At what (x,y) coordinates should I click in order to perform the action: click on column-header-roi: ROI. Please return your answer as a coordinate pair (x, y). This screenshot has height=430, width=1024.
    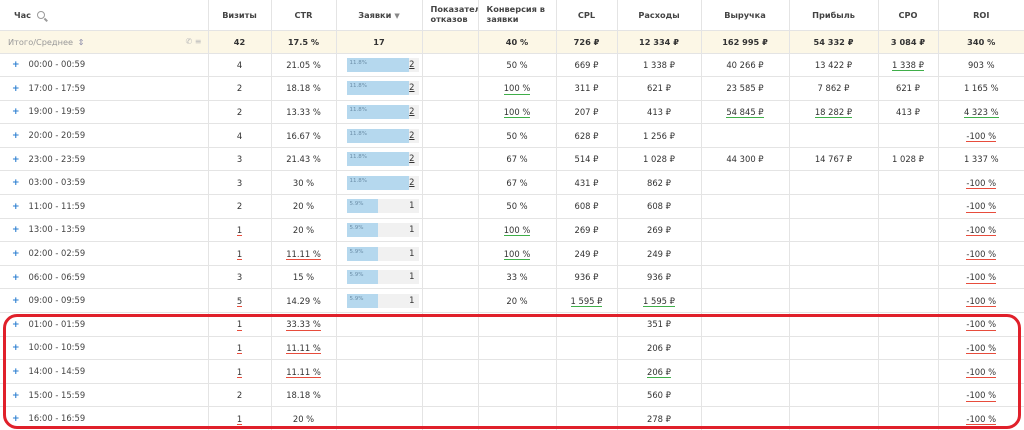
    Looking at the image, I should click on (981, 15).